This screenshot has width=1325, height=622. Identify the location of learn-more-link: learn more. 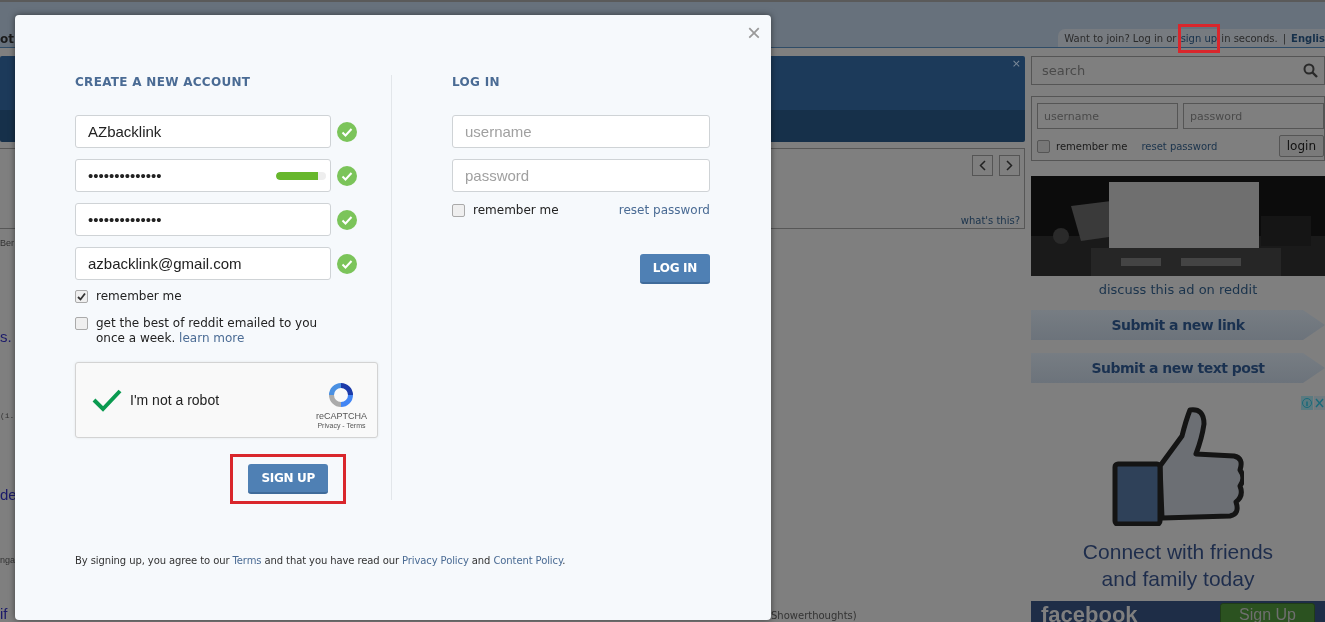
(212, 338).